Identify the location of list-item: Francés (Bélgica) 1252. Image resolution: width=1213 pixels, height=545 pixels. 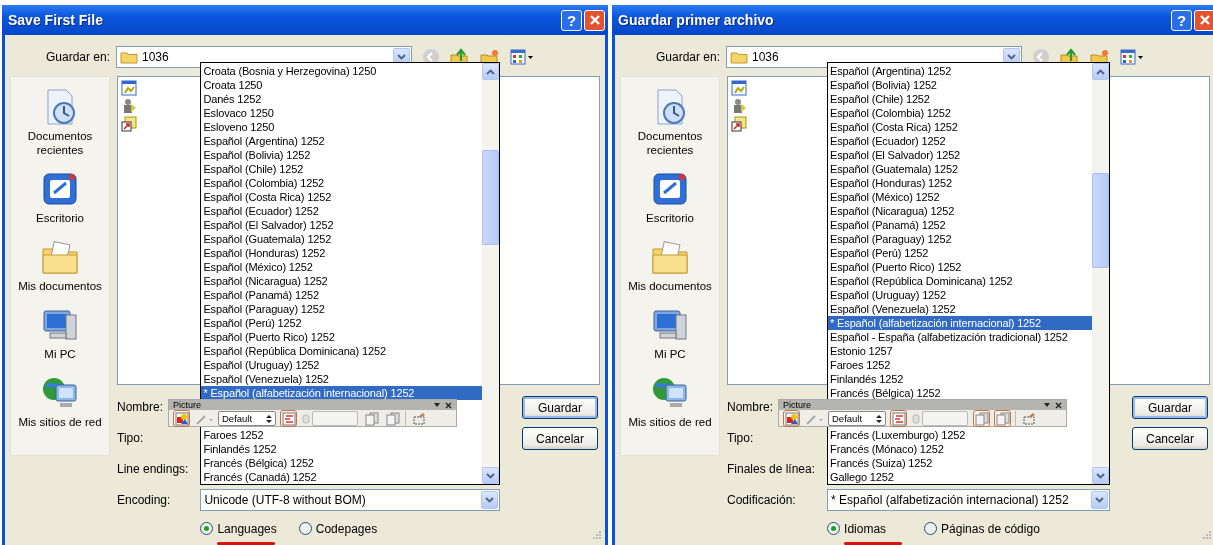
(960, 393).